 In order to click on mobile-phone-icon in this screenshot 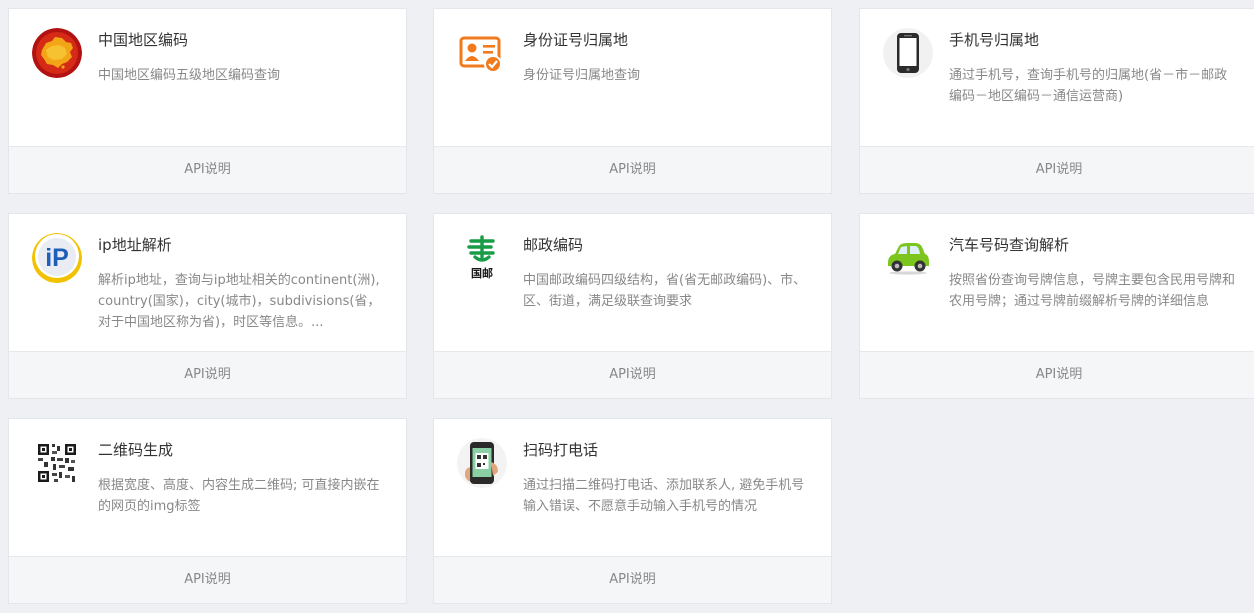, I will do `click(908, 53)`.